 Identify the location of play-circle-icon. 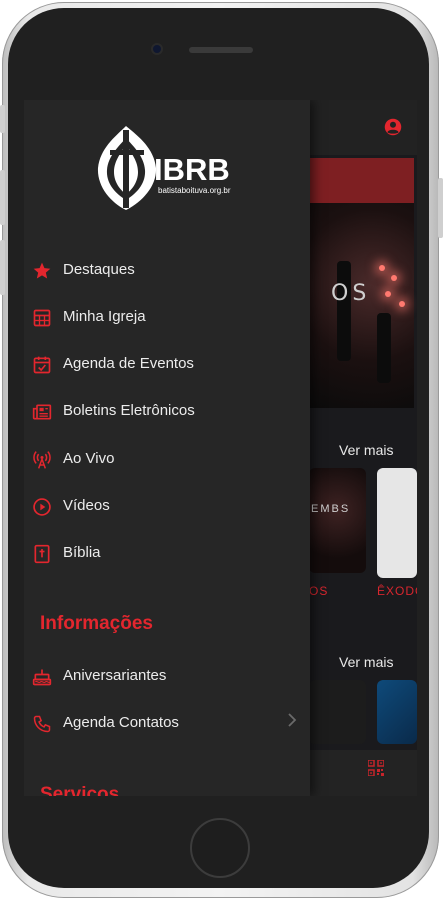
(42, 507).